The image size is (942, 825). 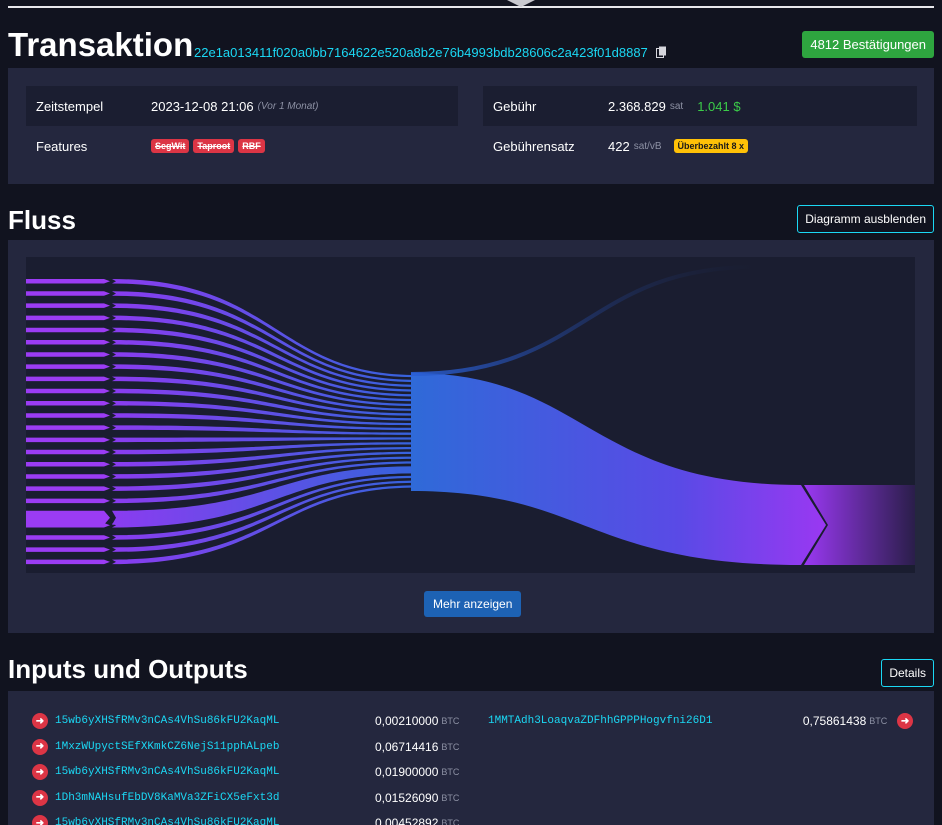 I want to click on input-amount: 0,01900000, so click(x=407, y=772).